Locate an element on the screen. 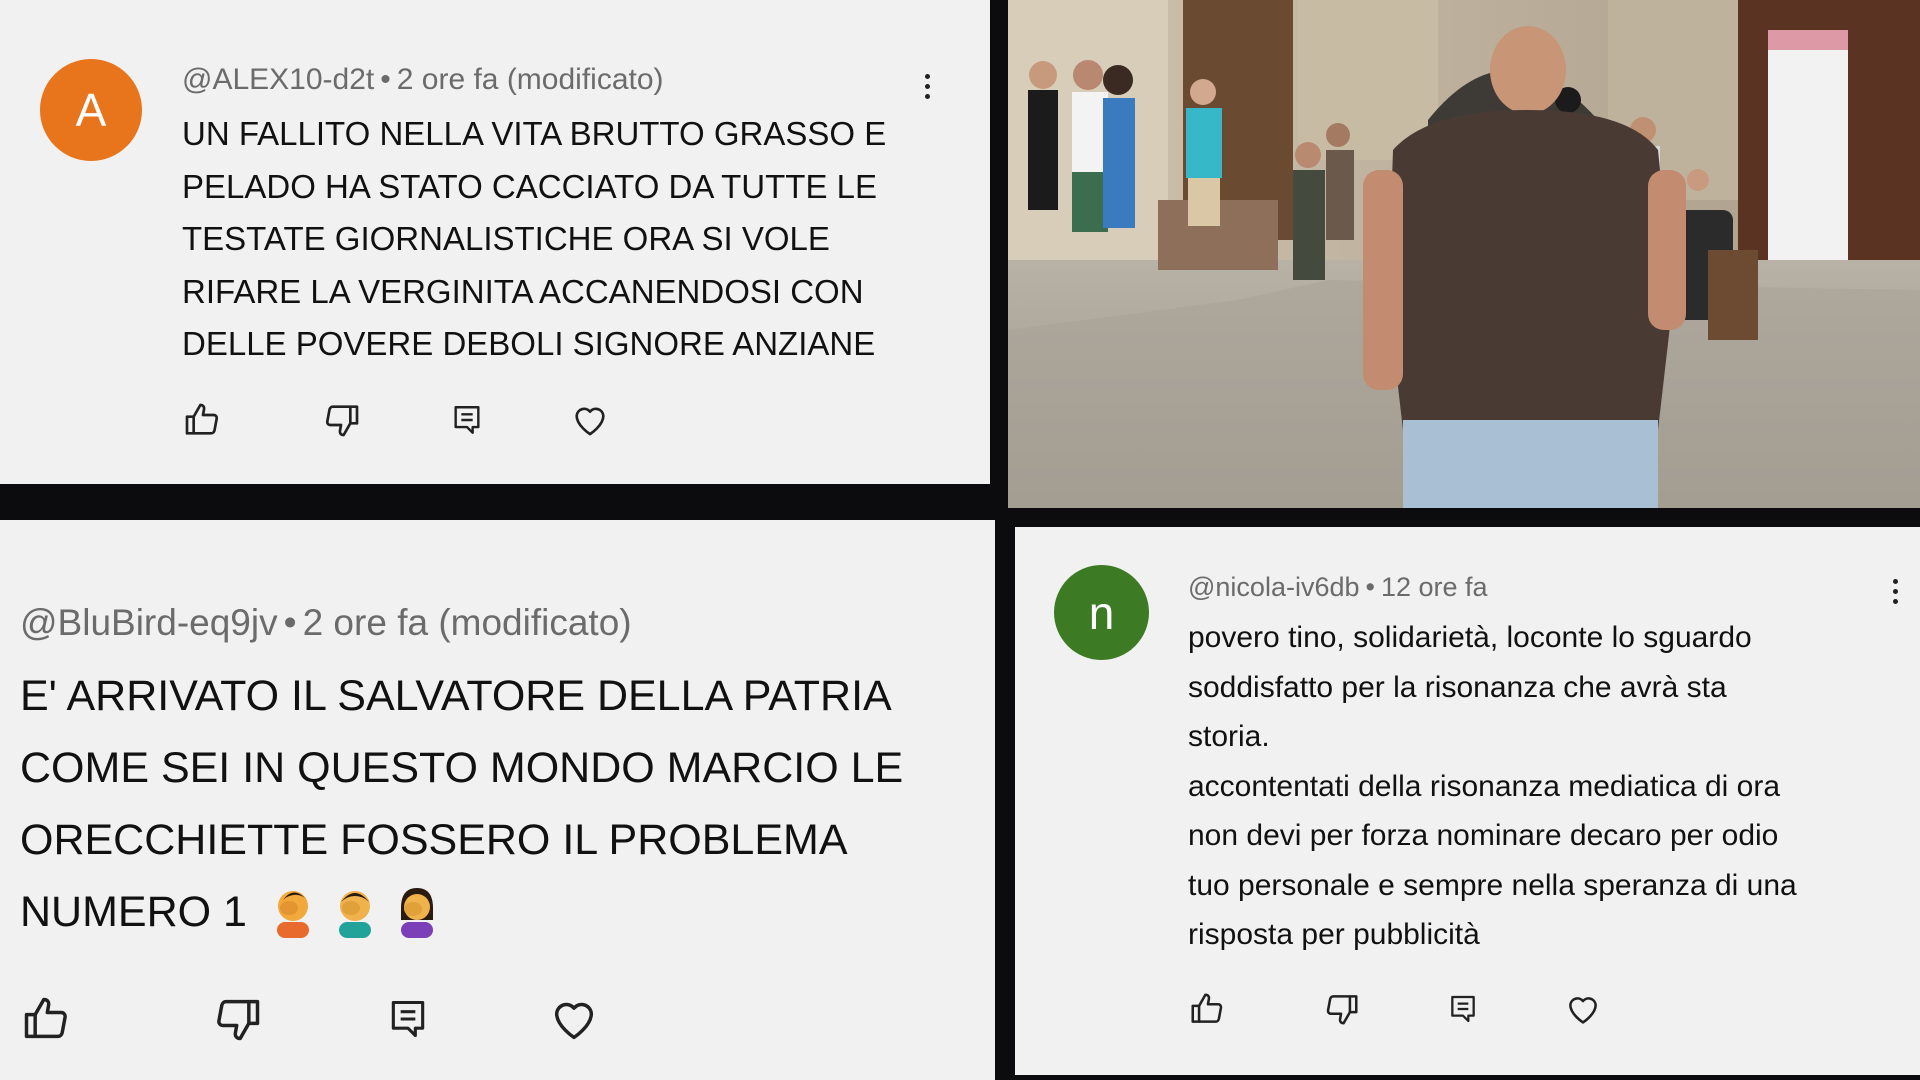 This screenshot has width=1920, height=1080. emoji-group is located at coordinates (355, 912).